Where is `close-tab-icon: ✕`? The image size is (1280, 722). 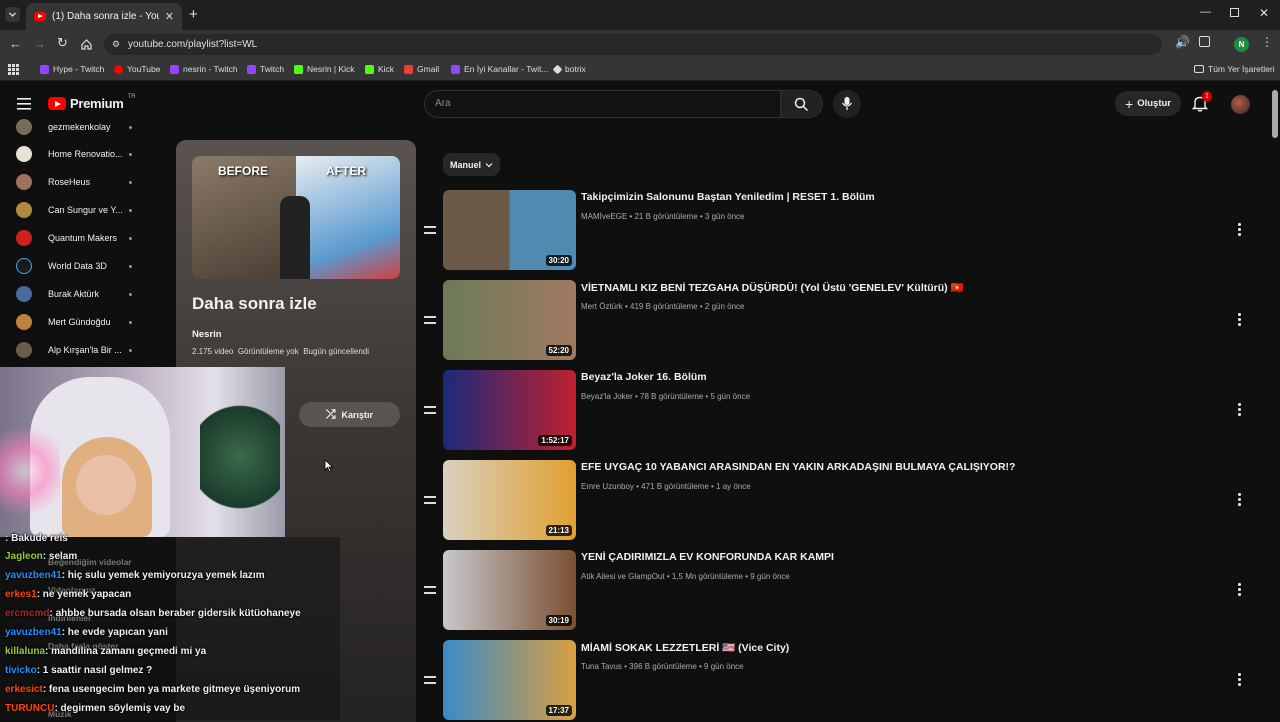 close-tab-icon: ✕ is located at coordinates (169, 16).